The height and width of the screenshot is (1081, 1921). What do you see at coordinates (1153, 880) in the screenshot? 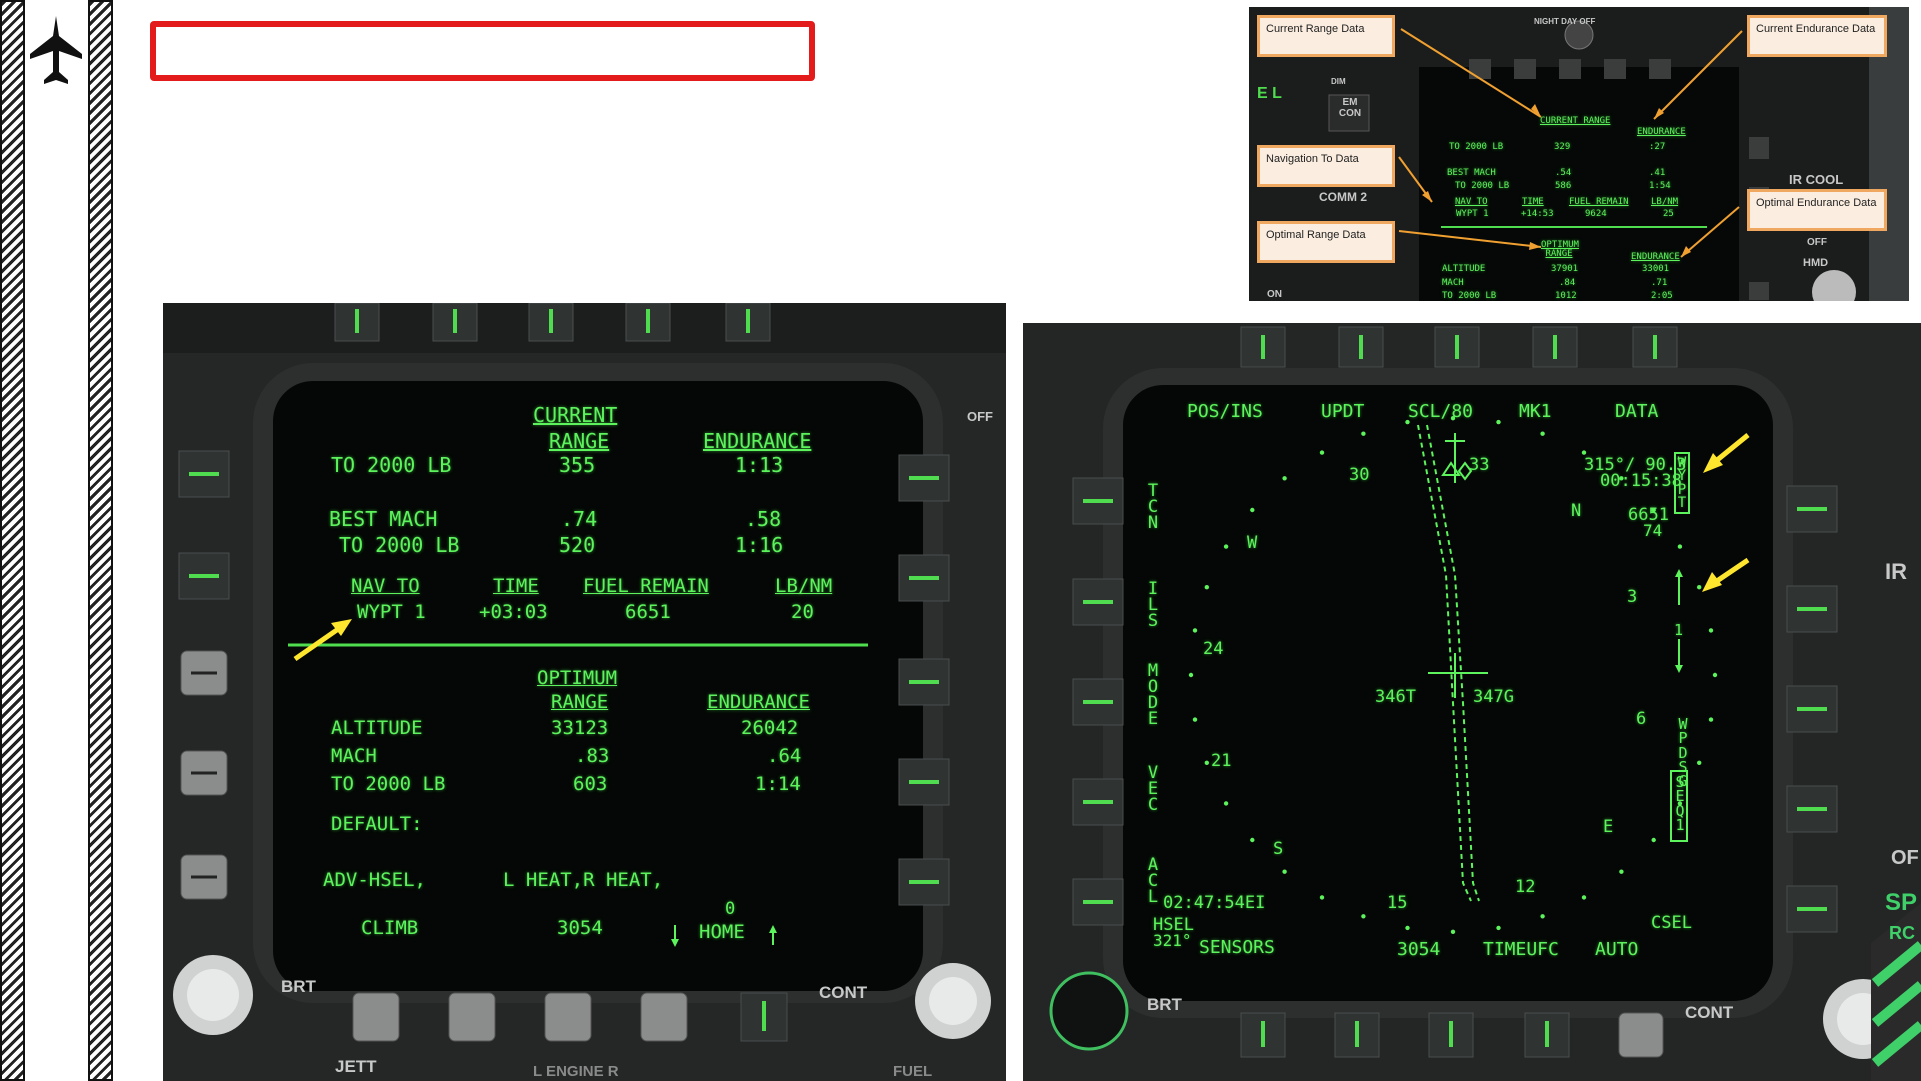
I see `option-acl: A C L` at bounding box center [1153, 880].